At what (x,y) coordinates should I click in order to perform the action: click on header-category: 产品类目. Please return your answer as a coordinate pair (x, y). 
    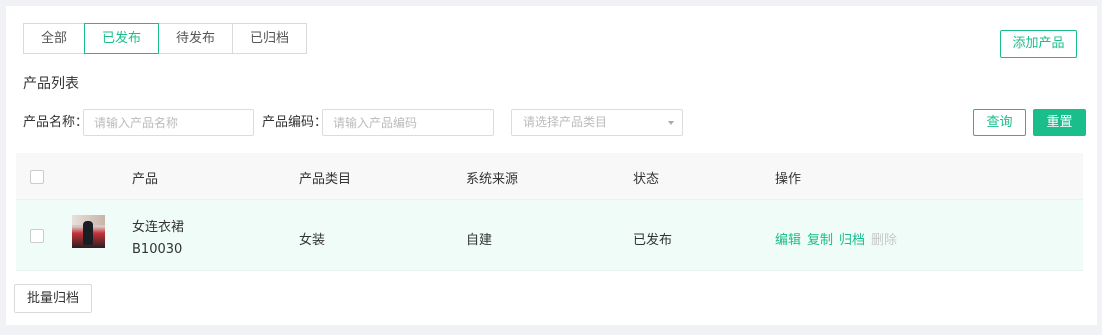
    Looking at the image, I should click on (325, 179).